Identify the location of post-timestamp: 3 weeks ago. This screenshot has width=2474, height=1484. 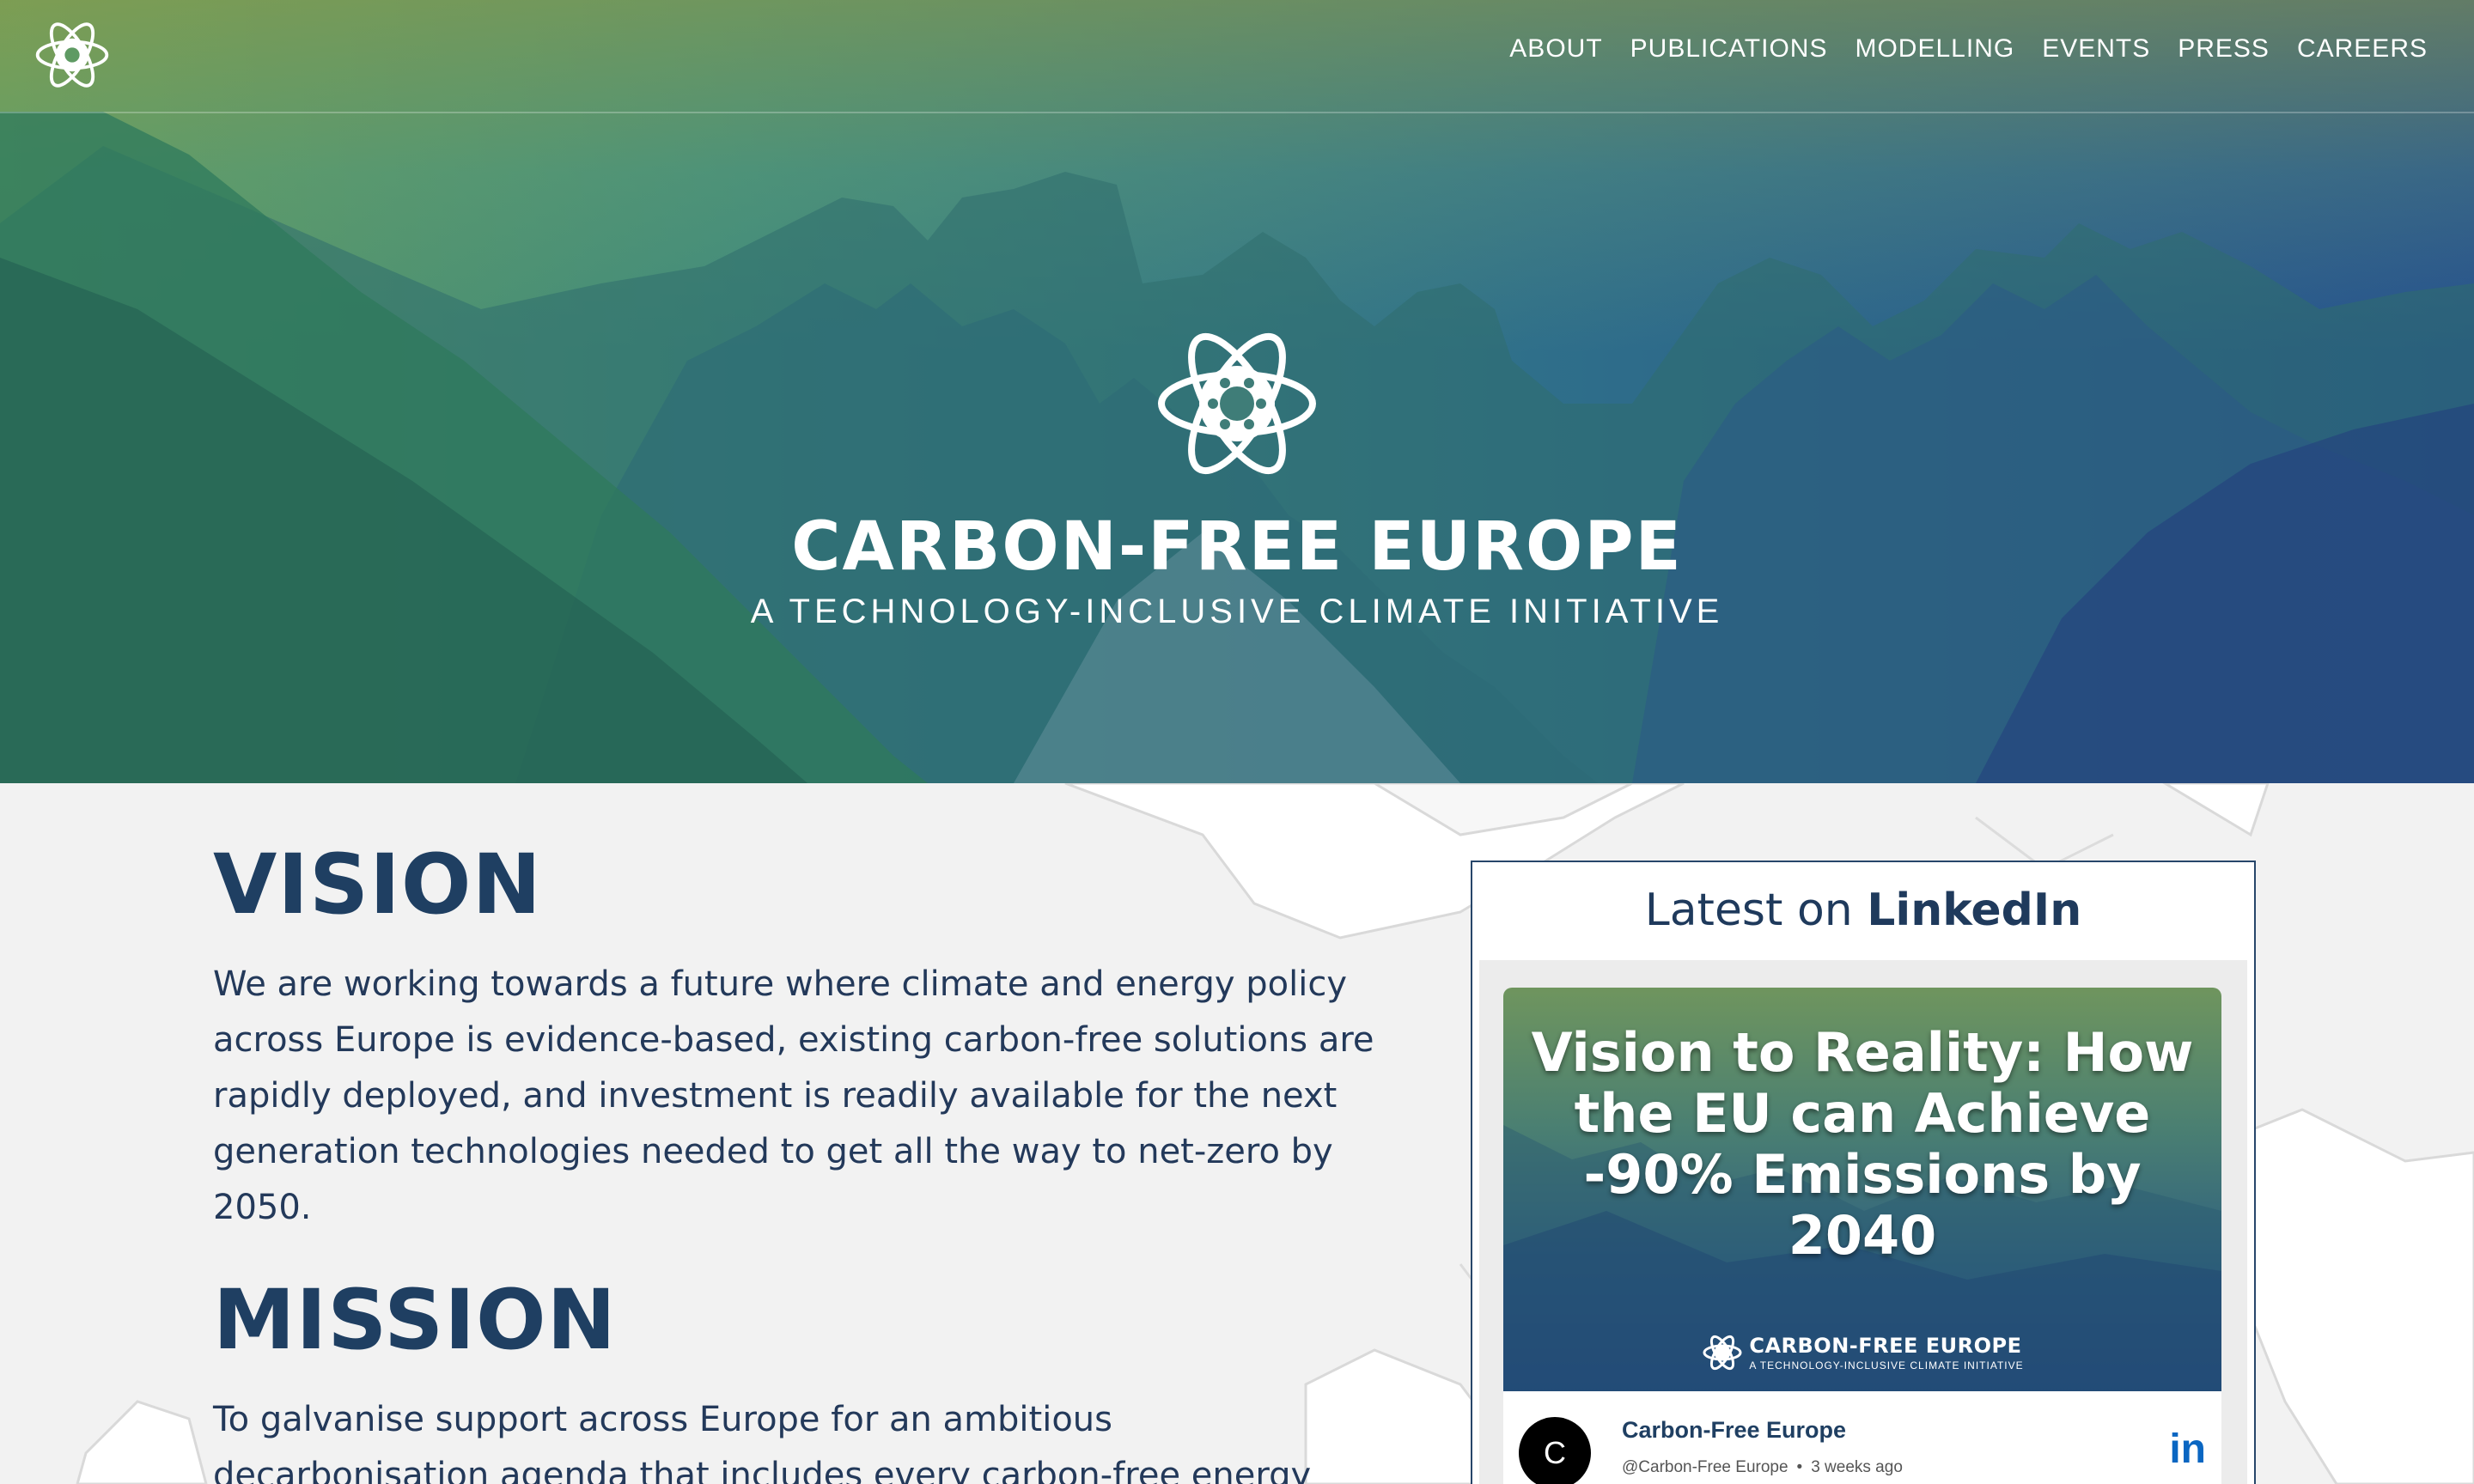
(1857, 1467).